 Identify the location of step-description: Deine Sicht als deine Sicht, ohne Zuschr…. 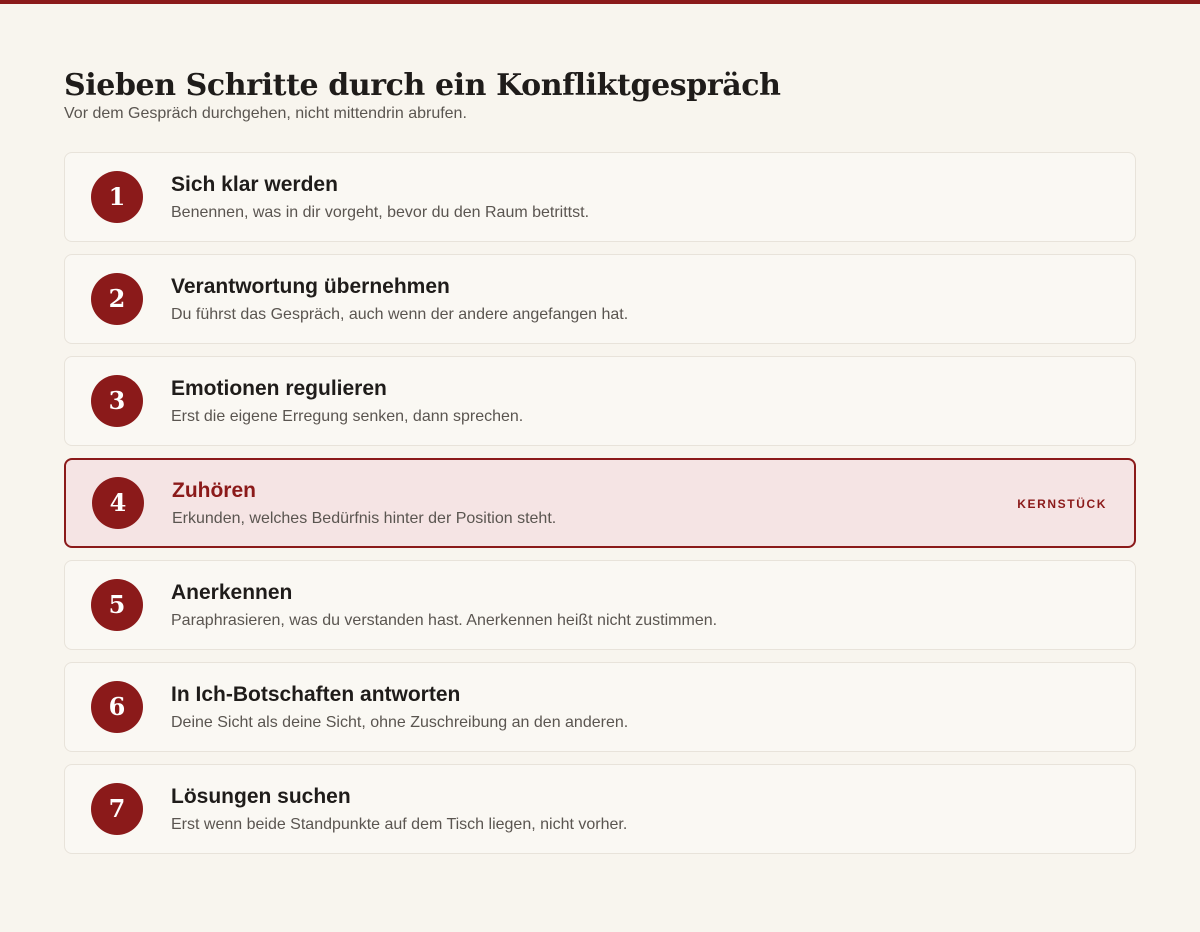
(400, 722).